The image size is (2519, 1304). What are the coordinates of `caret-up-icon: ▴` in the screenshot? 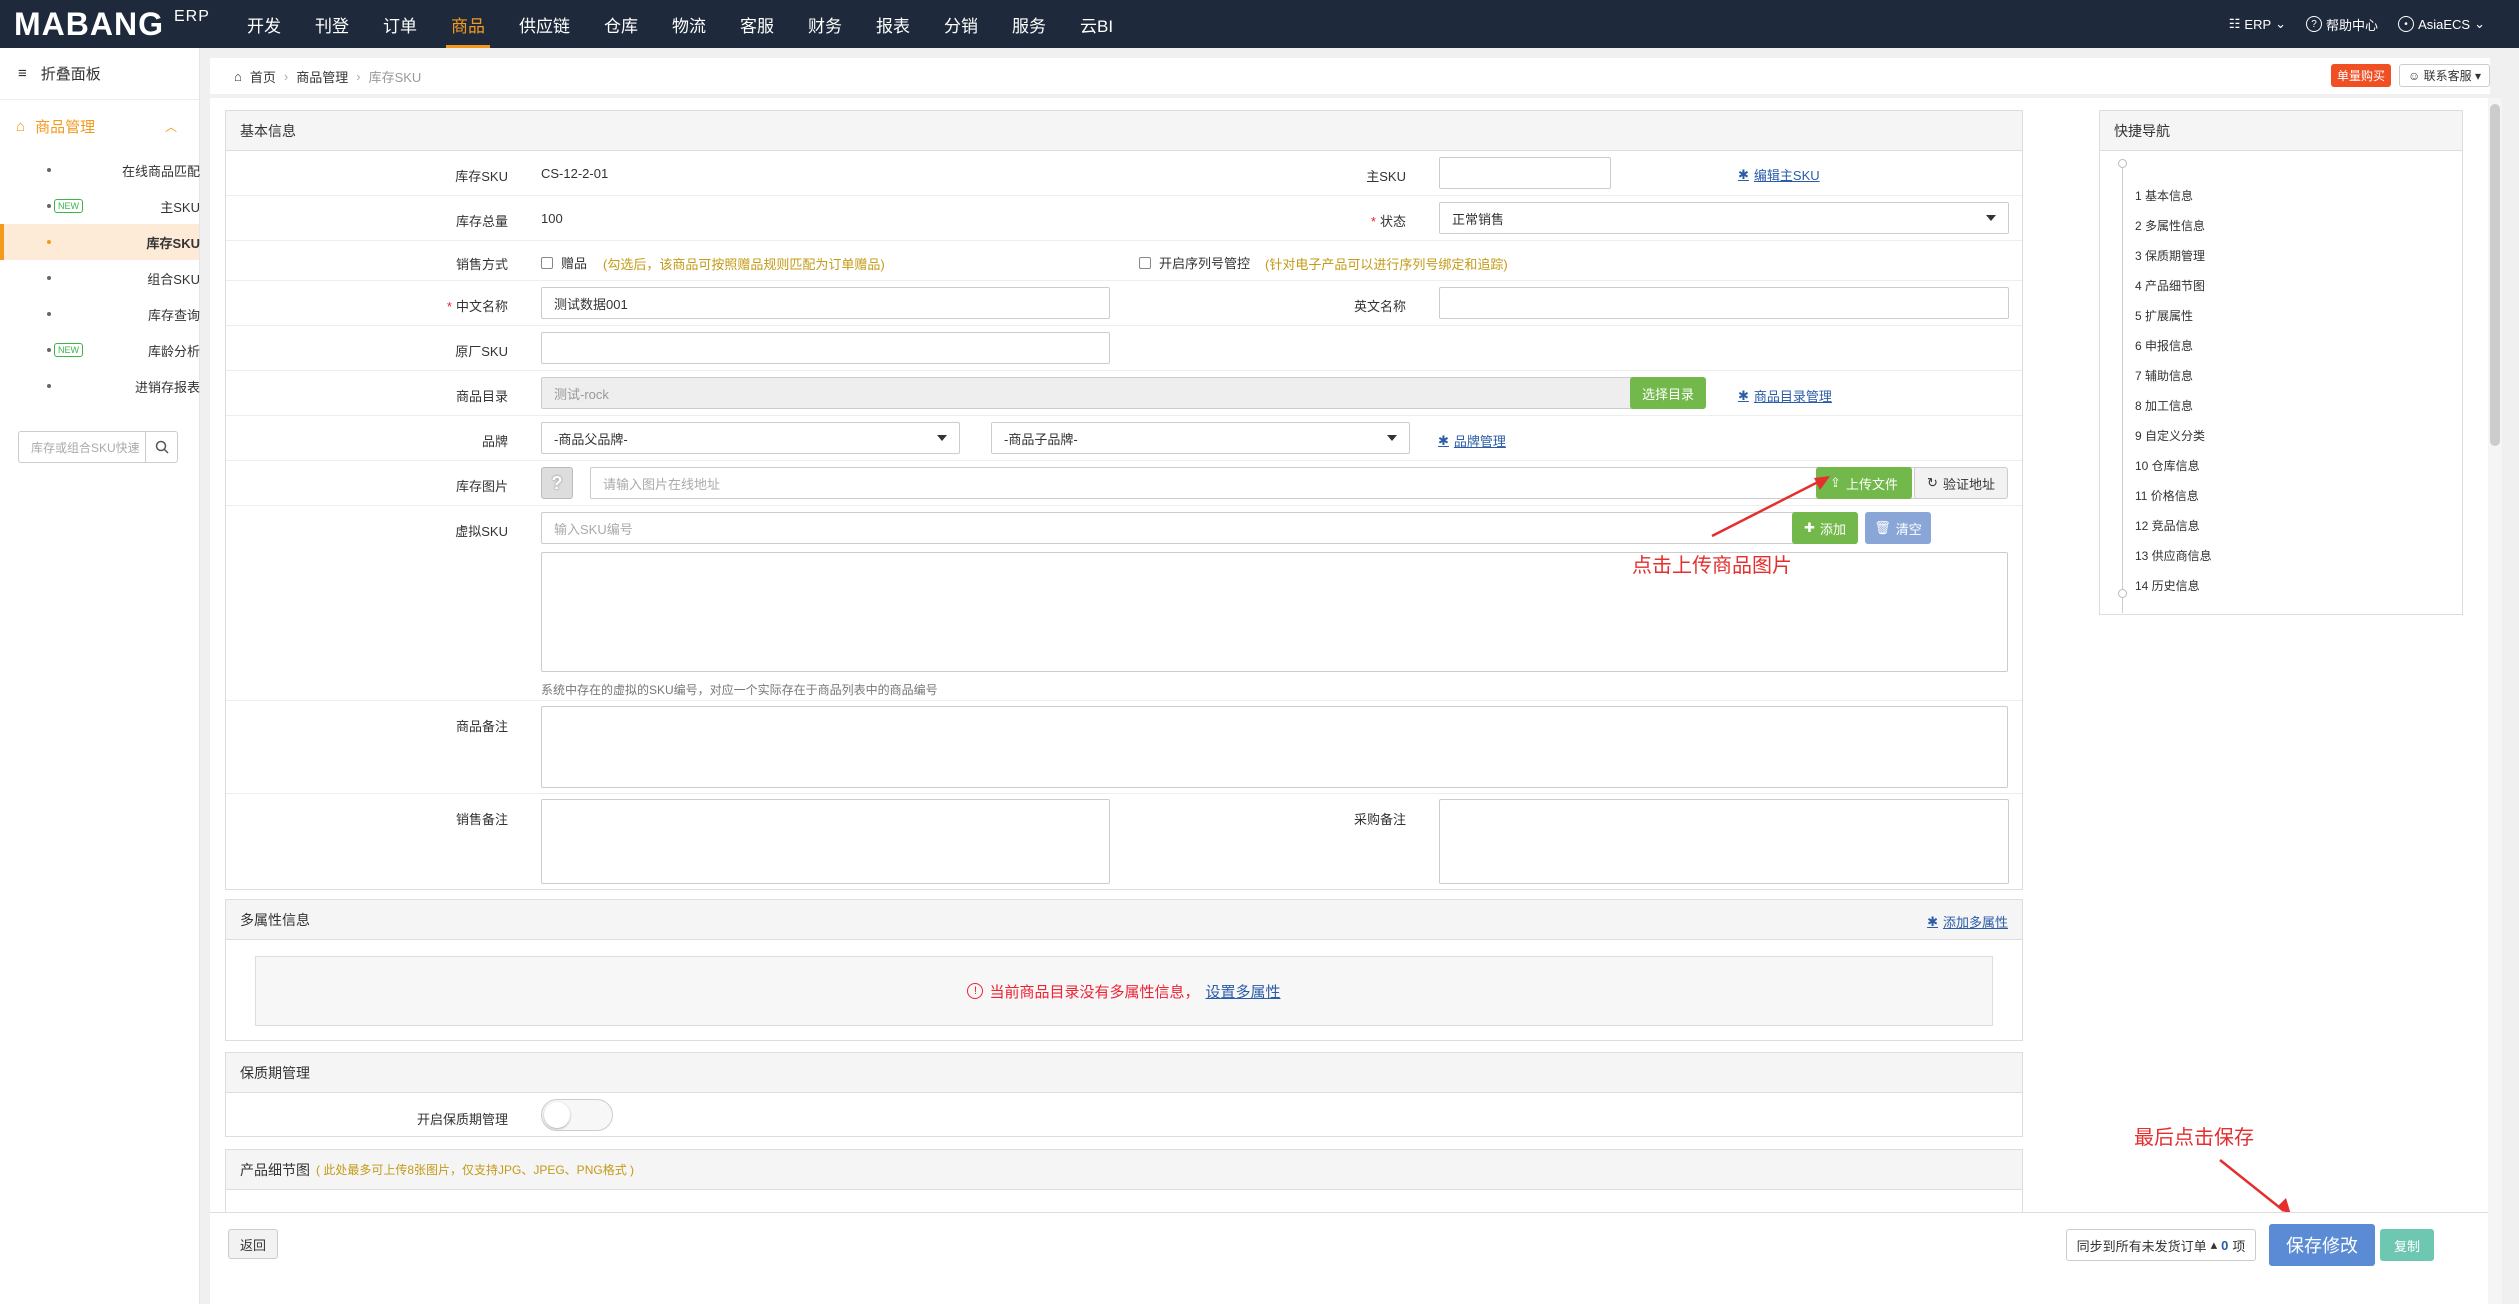 It's located at (2214, 1244).